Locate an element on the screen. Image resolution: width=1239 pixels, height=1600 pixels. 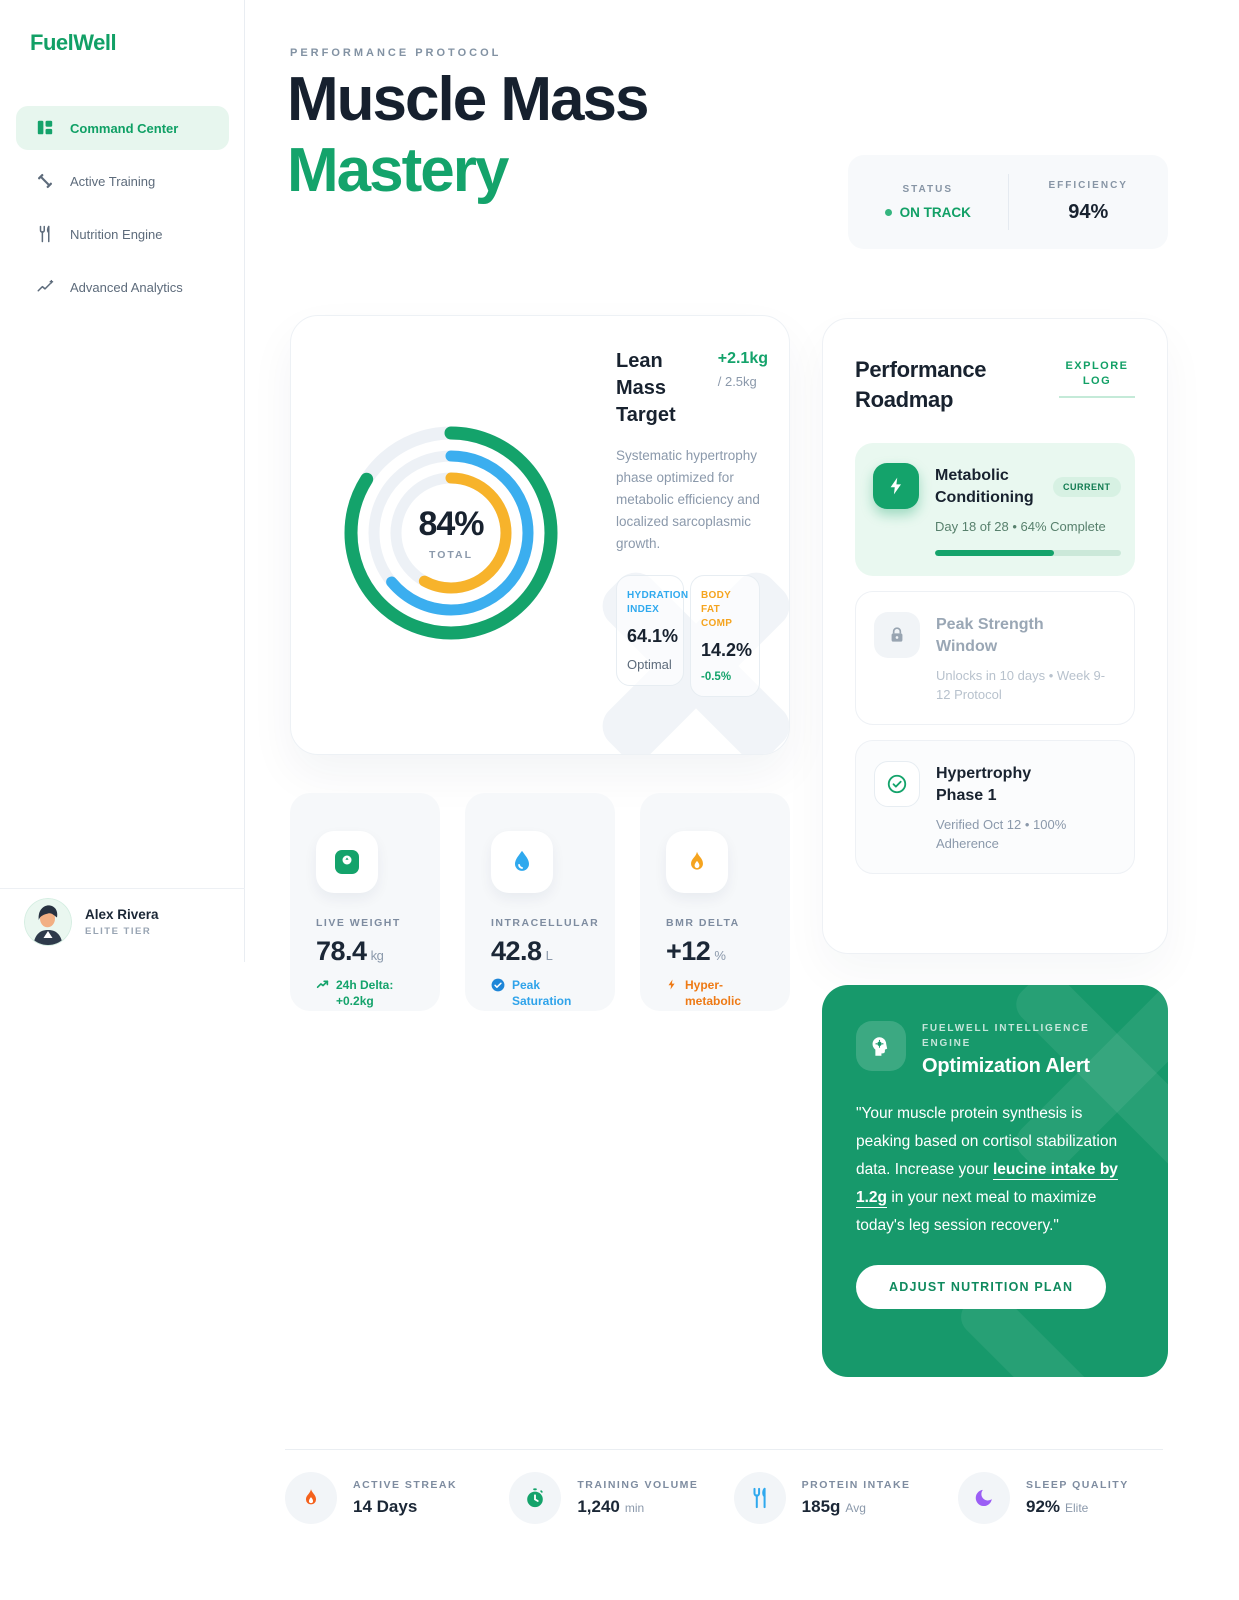
efficiency-column: EFFICIENCY 94% is located at coordinates (1089, 202).